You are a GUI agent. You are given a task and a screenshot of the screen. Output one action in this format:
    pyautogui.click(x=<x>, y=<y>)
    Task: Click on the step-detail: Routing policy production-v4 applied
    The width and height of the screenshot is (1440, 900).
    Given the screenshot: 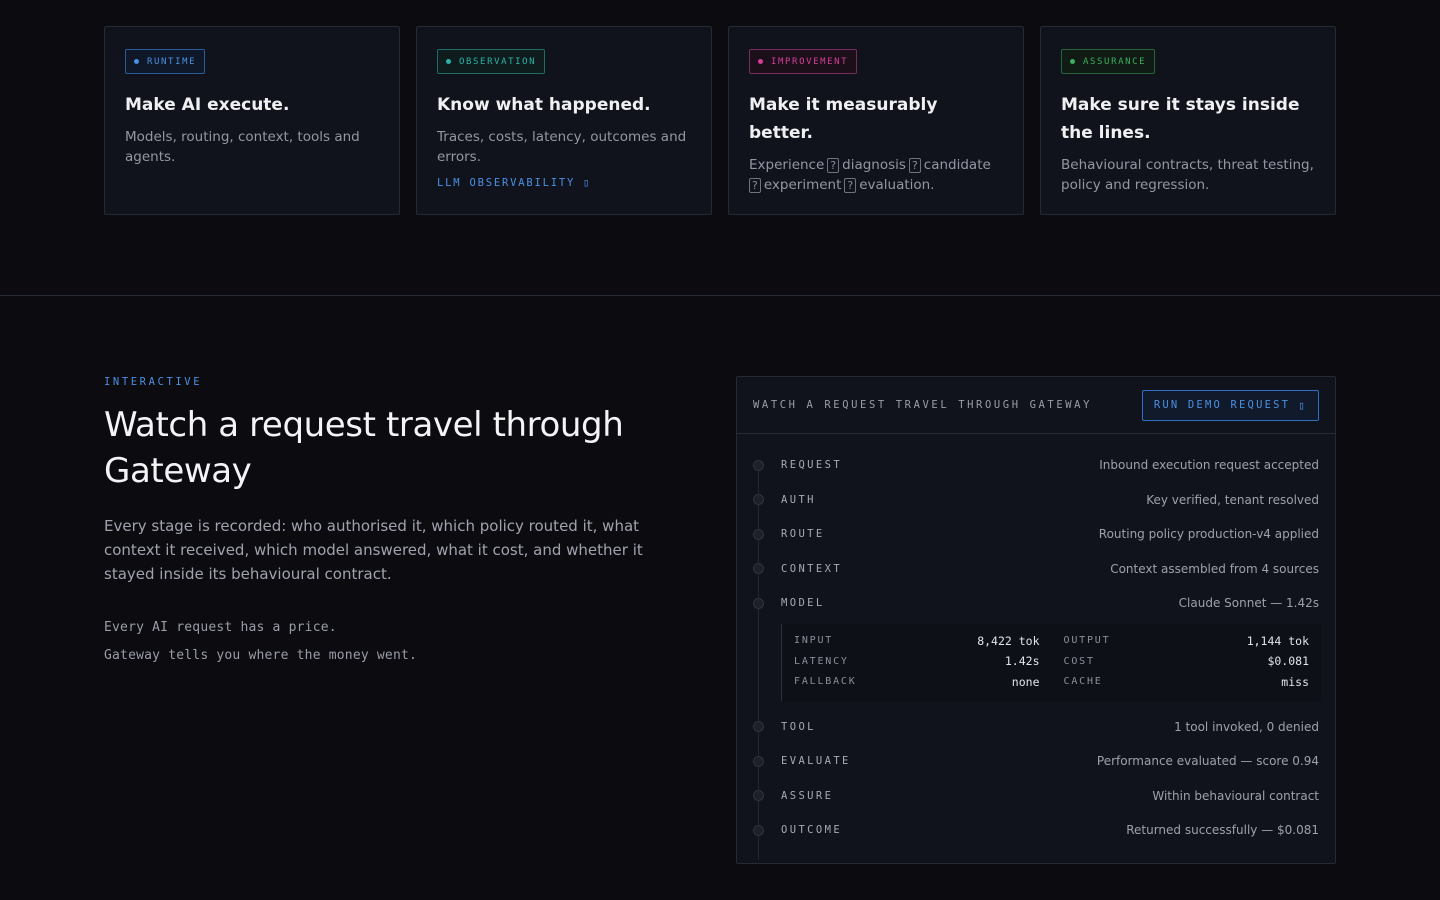 What is the action you would take?
    pyautogui.click(x=1208, y=534)
    